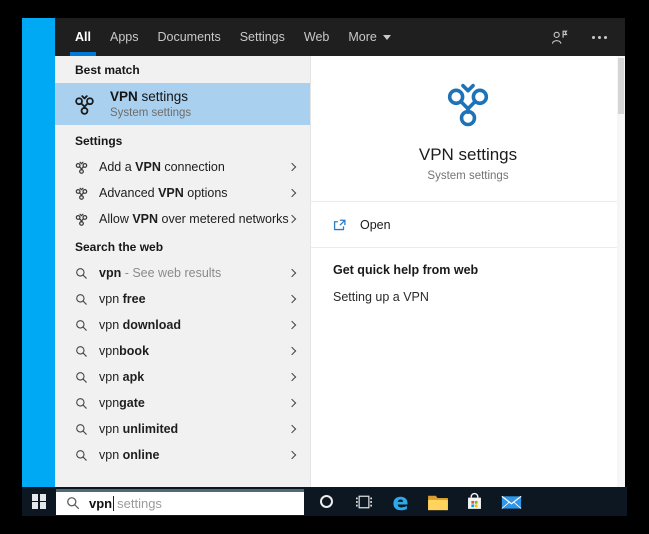  Describe the element at coordinates (129, 193) in the screenshot. I see `text-part: Advanced` at that location.